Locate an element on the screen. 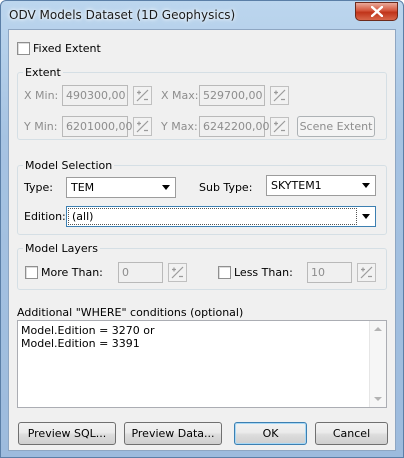 This screenshot has width=404, height=458. scene-extent-button: Scene Extent is located at coordinates (336, 126).